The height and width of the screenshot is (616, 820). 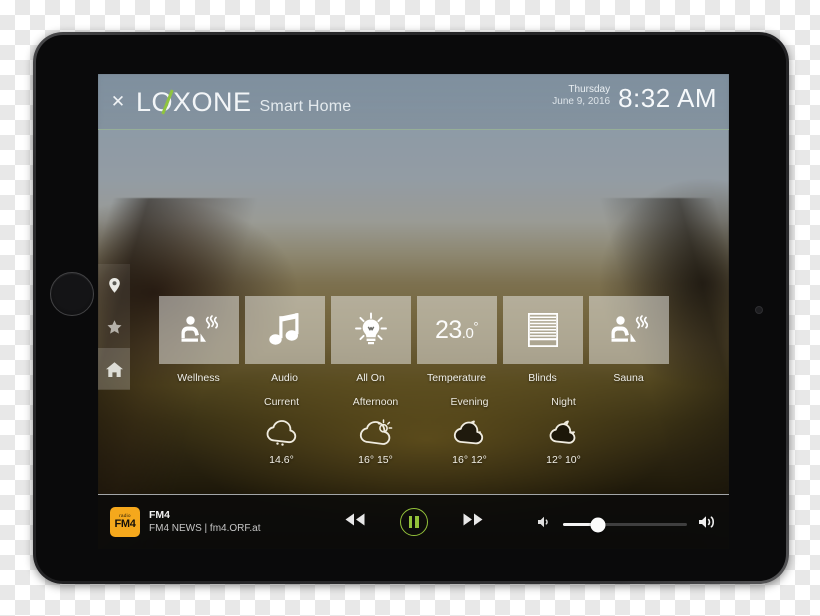 What do you see at coordinates (305, 106) in the screenshot?
I see `app-subtitle: Smart Home` at bounding box center [305, 106].